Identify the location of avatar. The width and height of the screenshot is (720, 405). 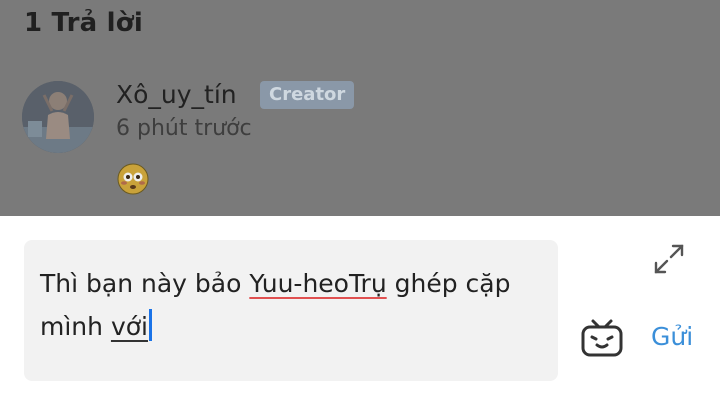
(58, 117).